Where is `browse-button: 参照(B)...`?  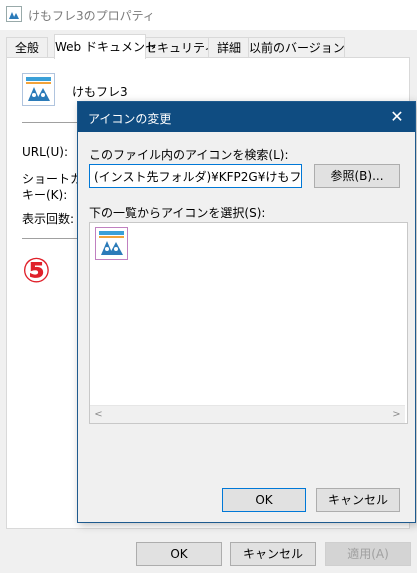 browse-button: 参照(B)... is located at coordinates (357, 176).